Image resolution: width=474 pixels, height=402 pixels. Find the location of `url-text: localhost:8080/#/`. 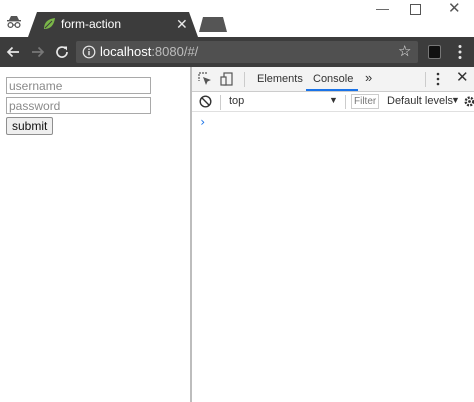

url-text: localhost:8080/#/ is located at coordinates (149, 52).